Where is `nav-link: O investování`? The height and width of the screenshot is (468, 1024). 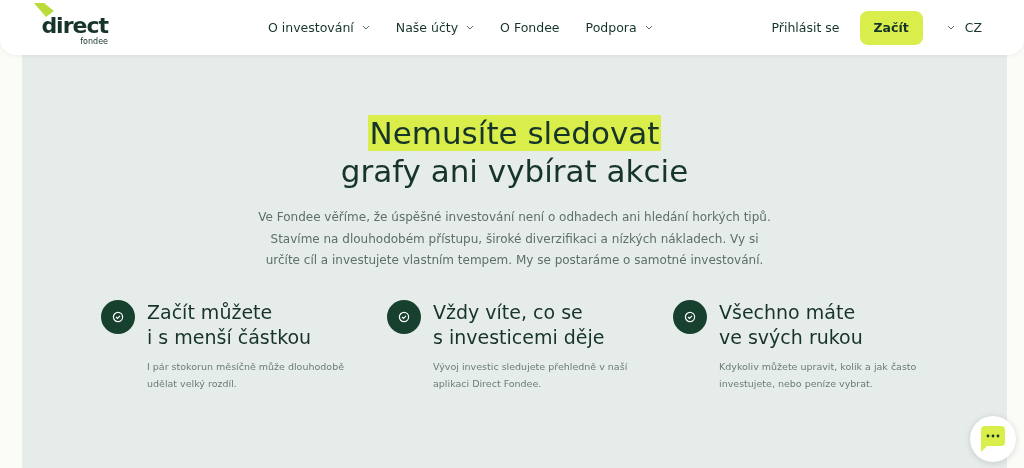 nav-link: O investování is located at coordinates (319, 27).